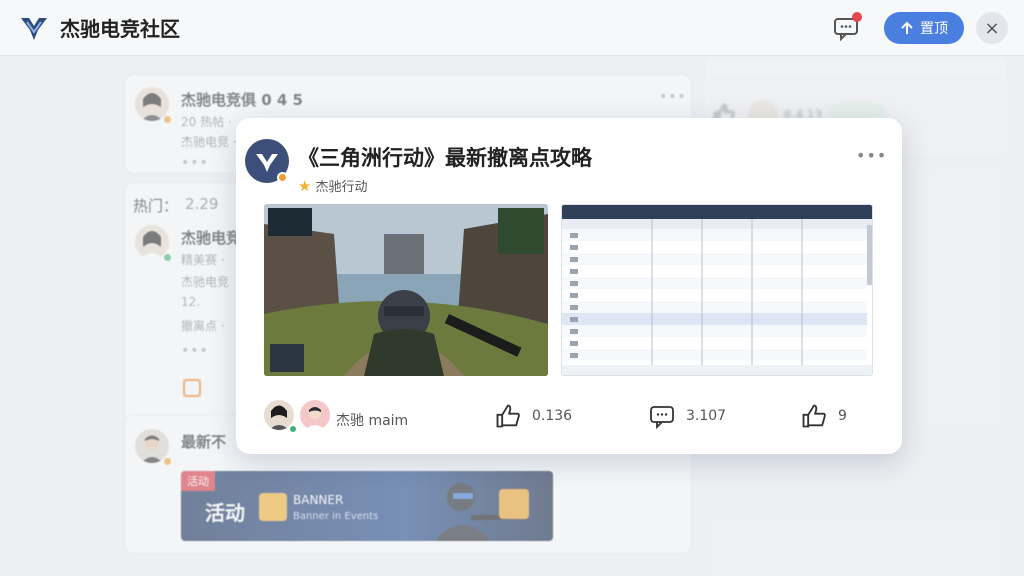  What do you see at coordinates (871, 155) in the screenshot?
I see `more-icon: •••` at bounding box center [871, 155].